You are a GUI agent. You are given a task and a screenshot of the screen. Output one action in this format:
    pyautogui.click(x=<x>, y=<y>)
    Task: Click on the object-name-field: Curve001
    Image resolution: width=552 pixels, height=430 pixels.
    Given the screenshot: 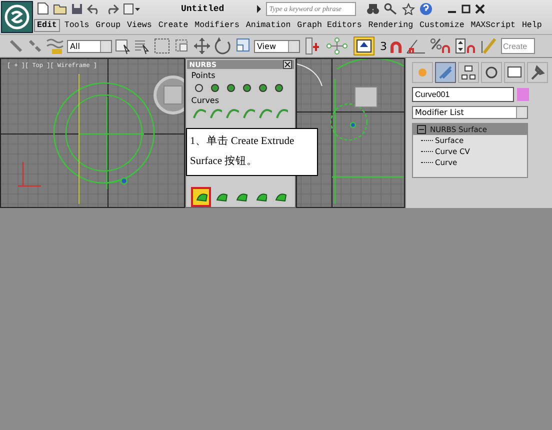 What is the action you would take?
    pyautogui.click(x=463, y=94)
    